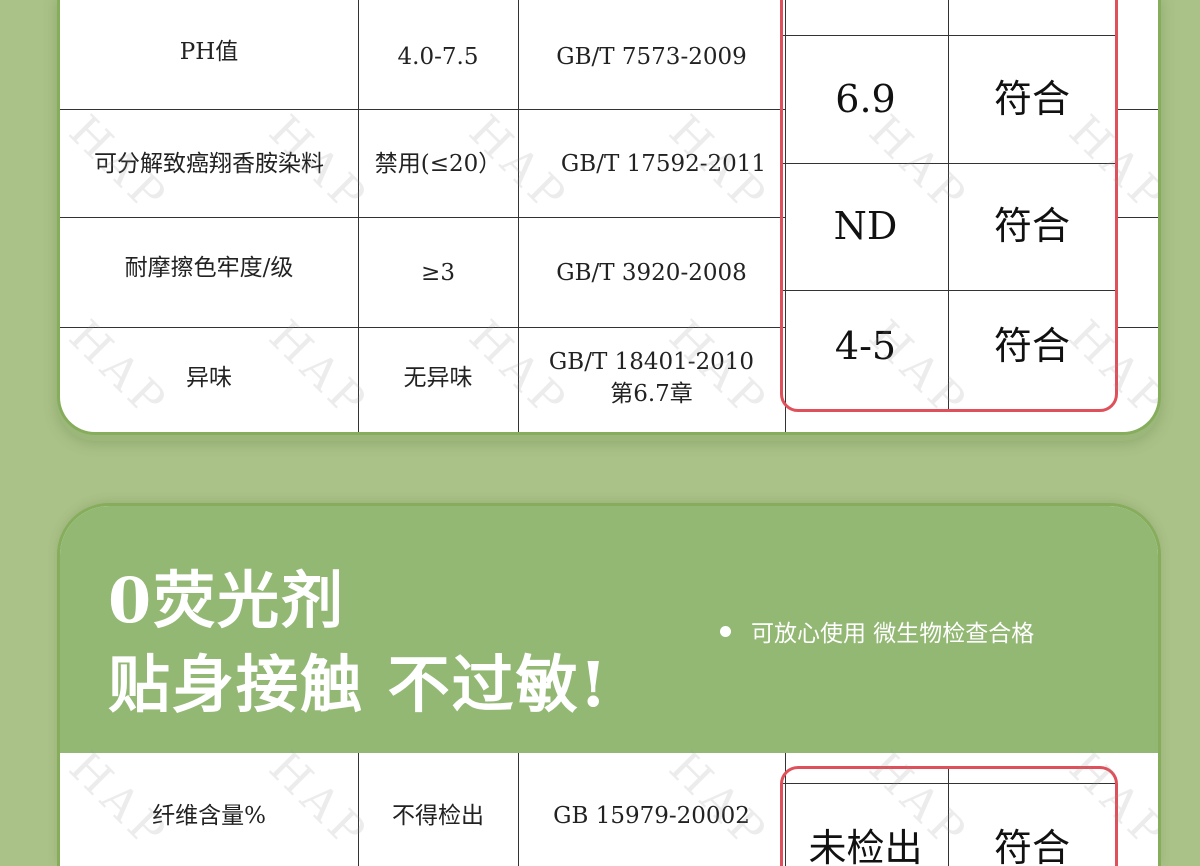 The width and height of the screenshot is (1200, 866). I want to click on item-cell: 异味, so click(209, 377).